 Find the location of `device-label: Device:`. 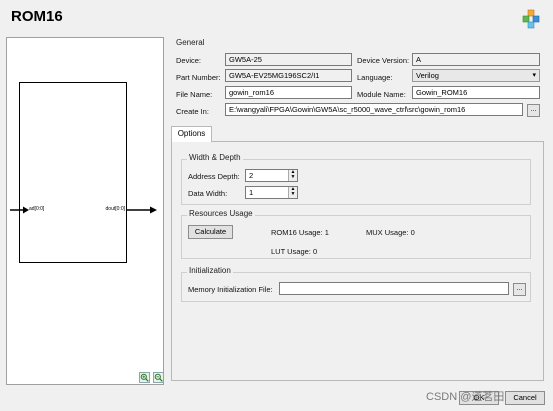

device-label: Device: is located at coordinates (189, 60).